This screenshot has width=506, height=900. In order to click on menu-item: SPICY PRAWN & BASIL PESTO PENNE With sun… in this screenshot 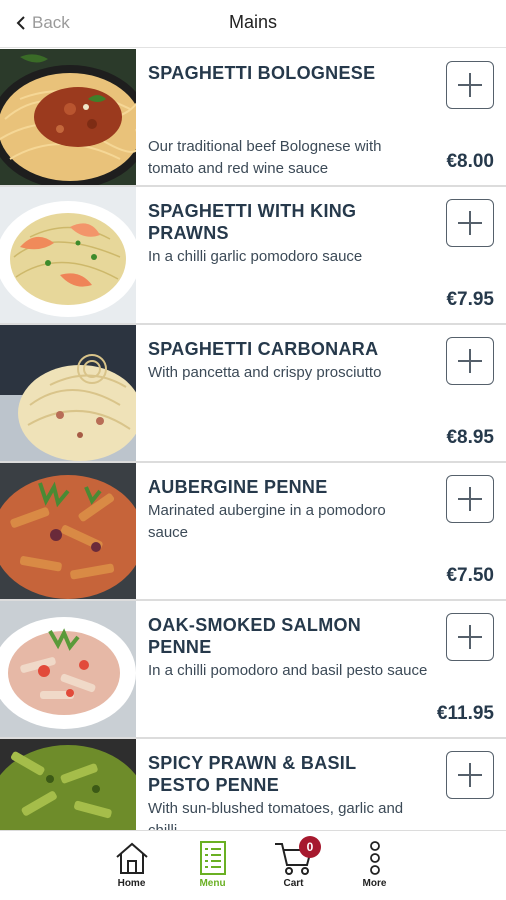, I will do `click(253, 784)`.